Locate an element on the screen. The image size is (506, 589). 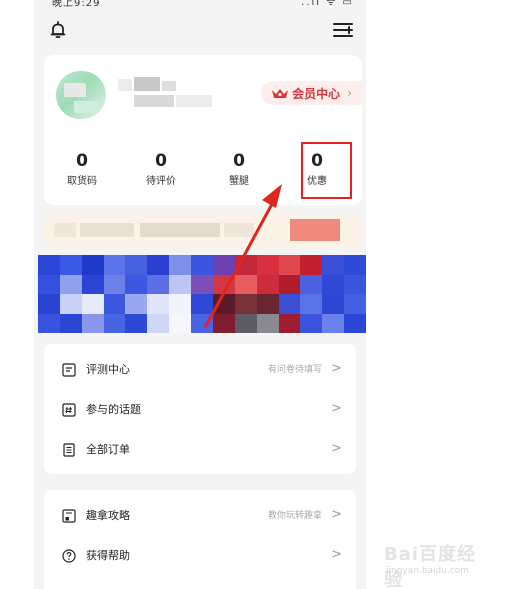
bell-icon is located at coordinates (58, 30).